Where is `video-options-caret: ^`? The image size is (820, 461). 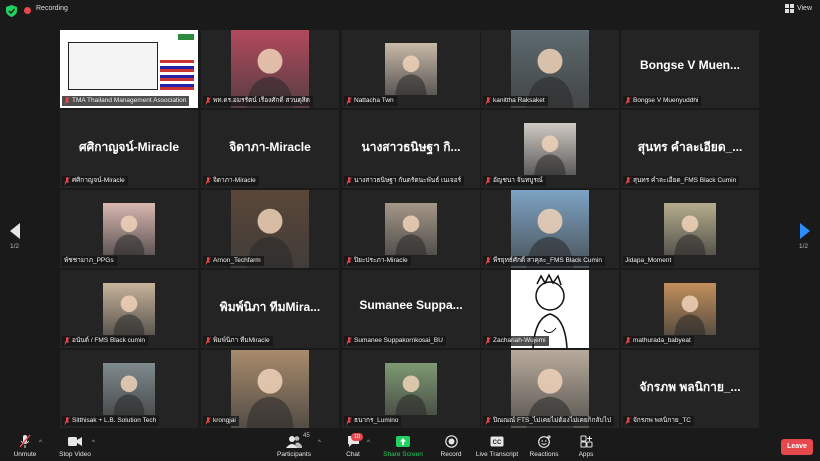
video-options-caret: ^ is located at coordinates (93, 443).